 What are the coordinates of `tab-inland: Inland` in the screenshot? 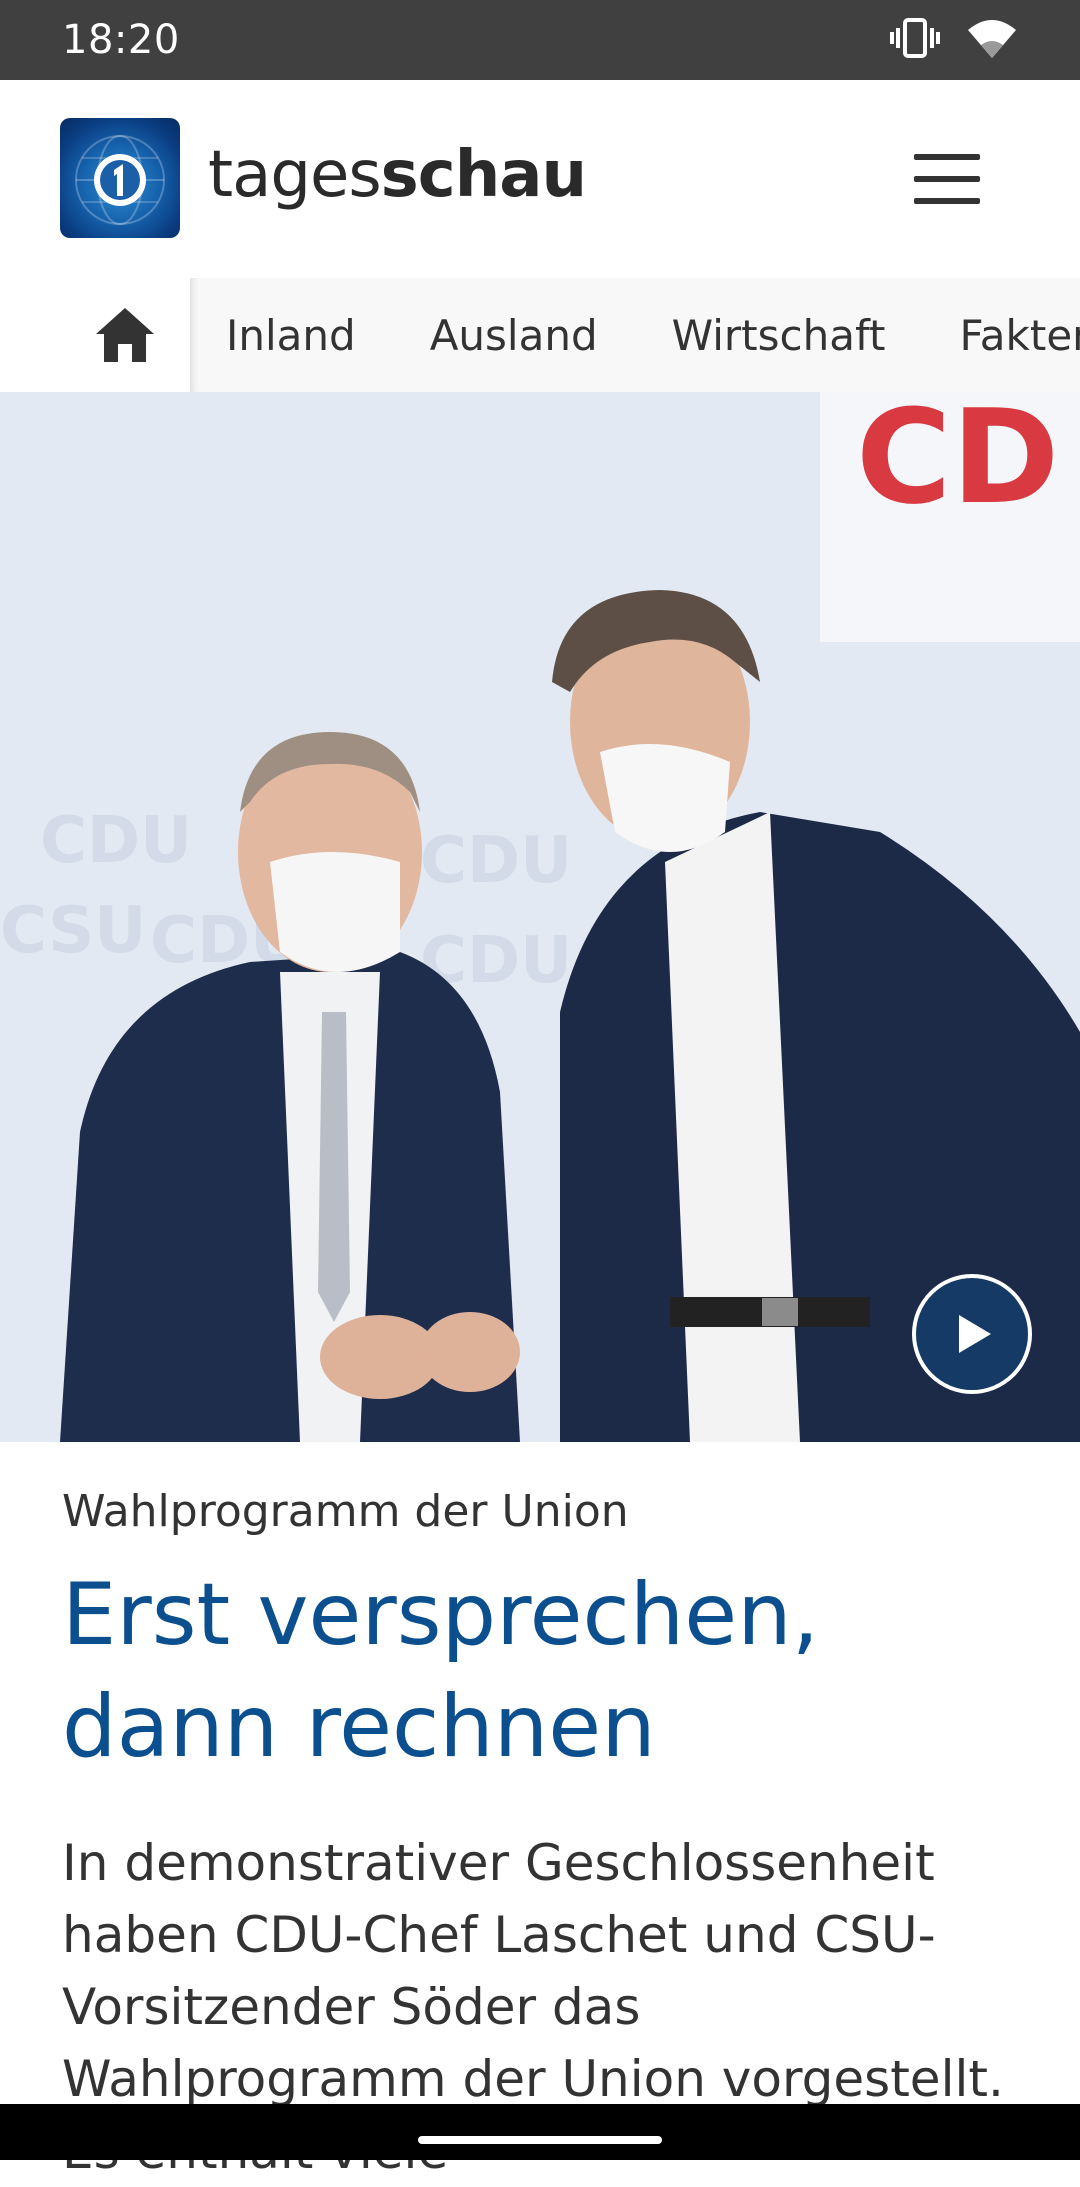 It's located at (291, 335).